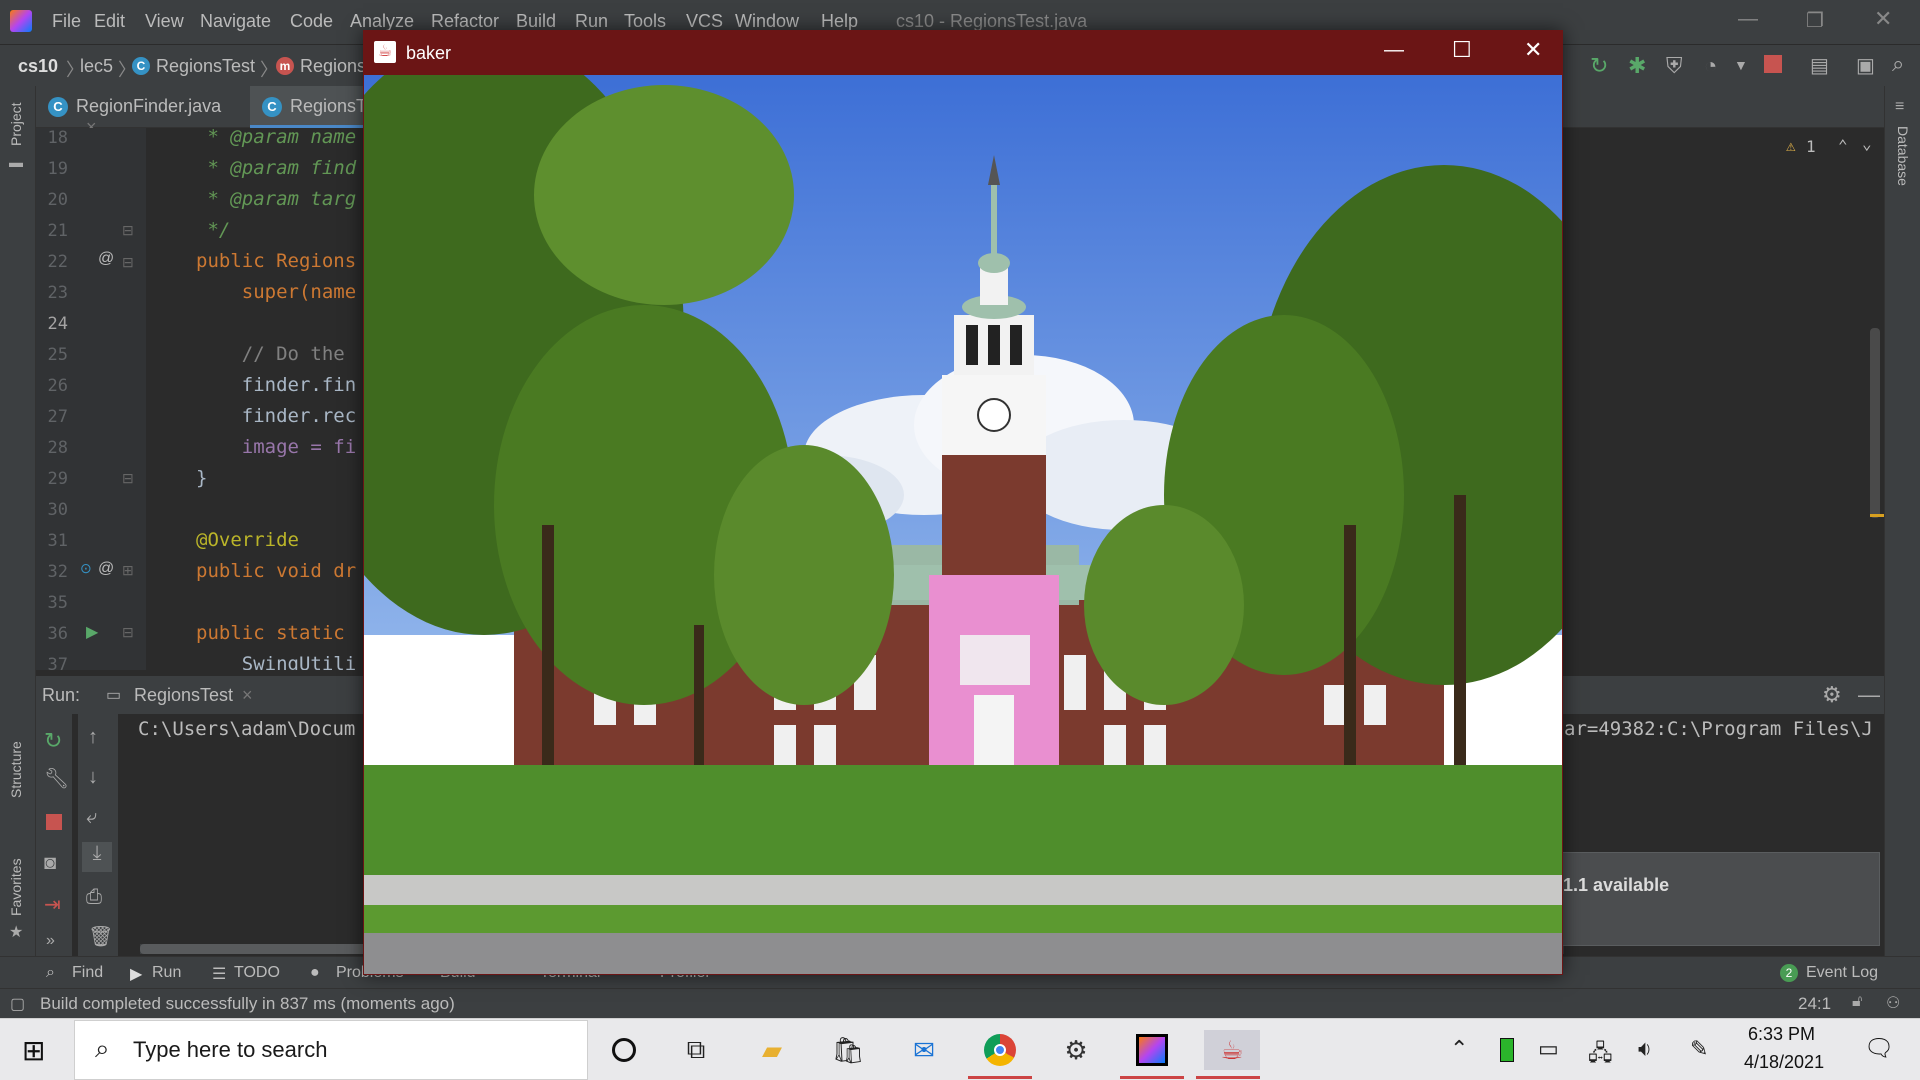  What do you see at coordinates (767, 21) in the screenshot?
I see `menu-window: Window` at bounding box center [767, 21].